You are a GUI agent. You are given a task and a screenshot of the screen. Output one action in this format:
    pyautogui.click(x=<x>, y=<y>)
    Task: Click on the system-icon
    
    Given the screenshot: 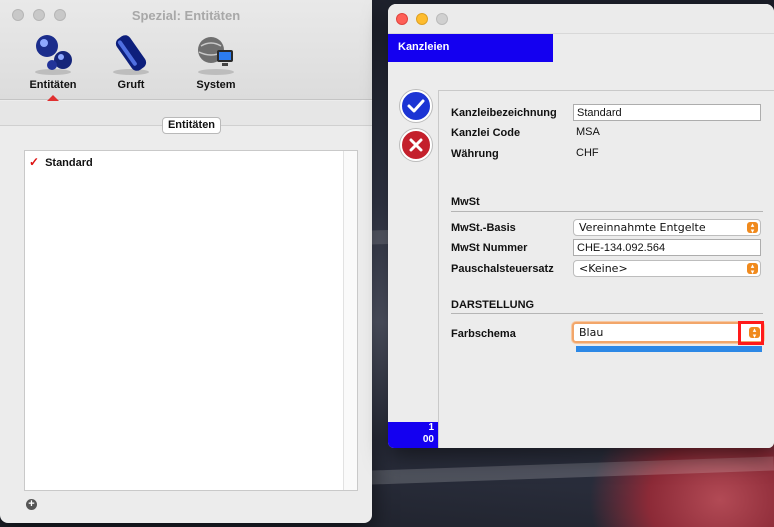 What is the action you would take?
    pyautogui.click(x=216, y=56)
    